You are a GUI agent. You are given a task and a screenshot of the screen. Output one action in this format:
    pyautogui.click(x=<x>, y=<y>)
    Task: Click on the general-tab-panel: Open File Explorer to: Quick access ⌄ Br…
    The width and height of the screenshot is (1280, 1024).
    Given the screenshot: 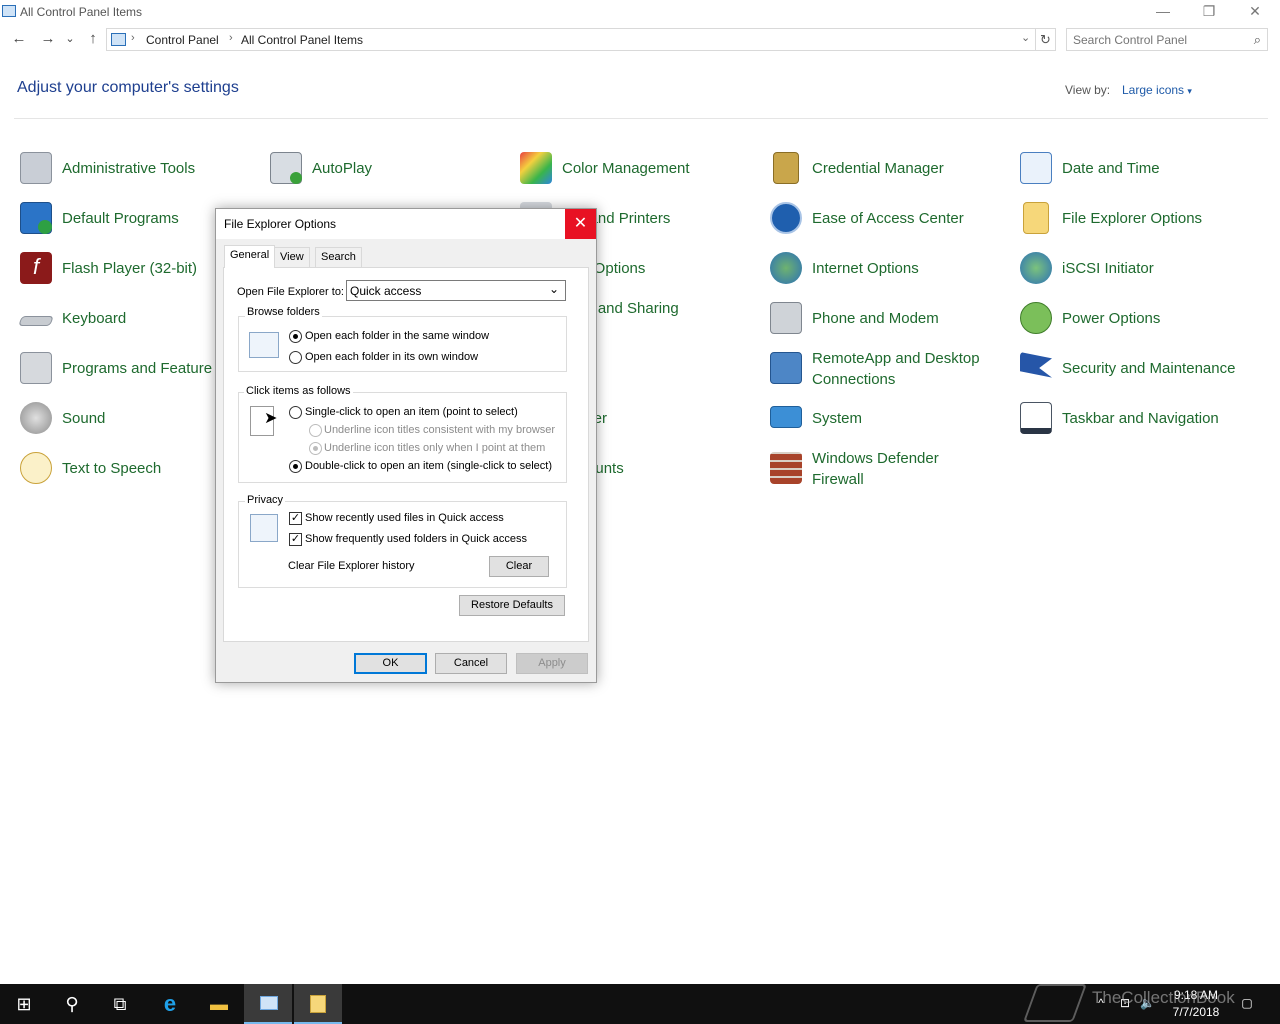 What is the action you would take?
    pyautogui.click(x=406, y=454)
    